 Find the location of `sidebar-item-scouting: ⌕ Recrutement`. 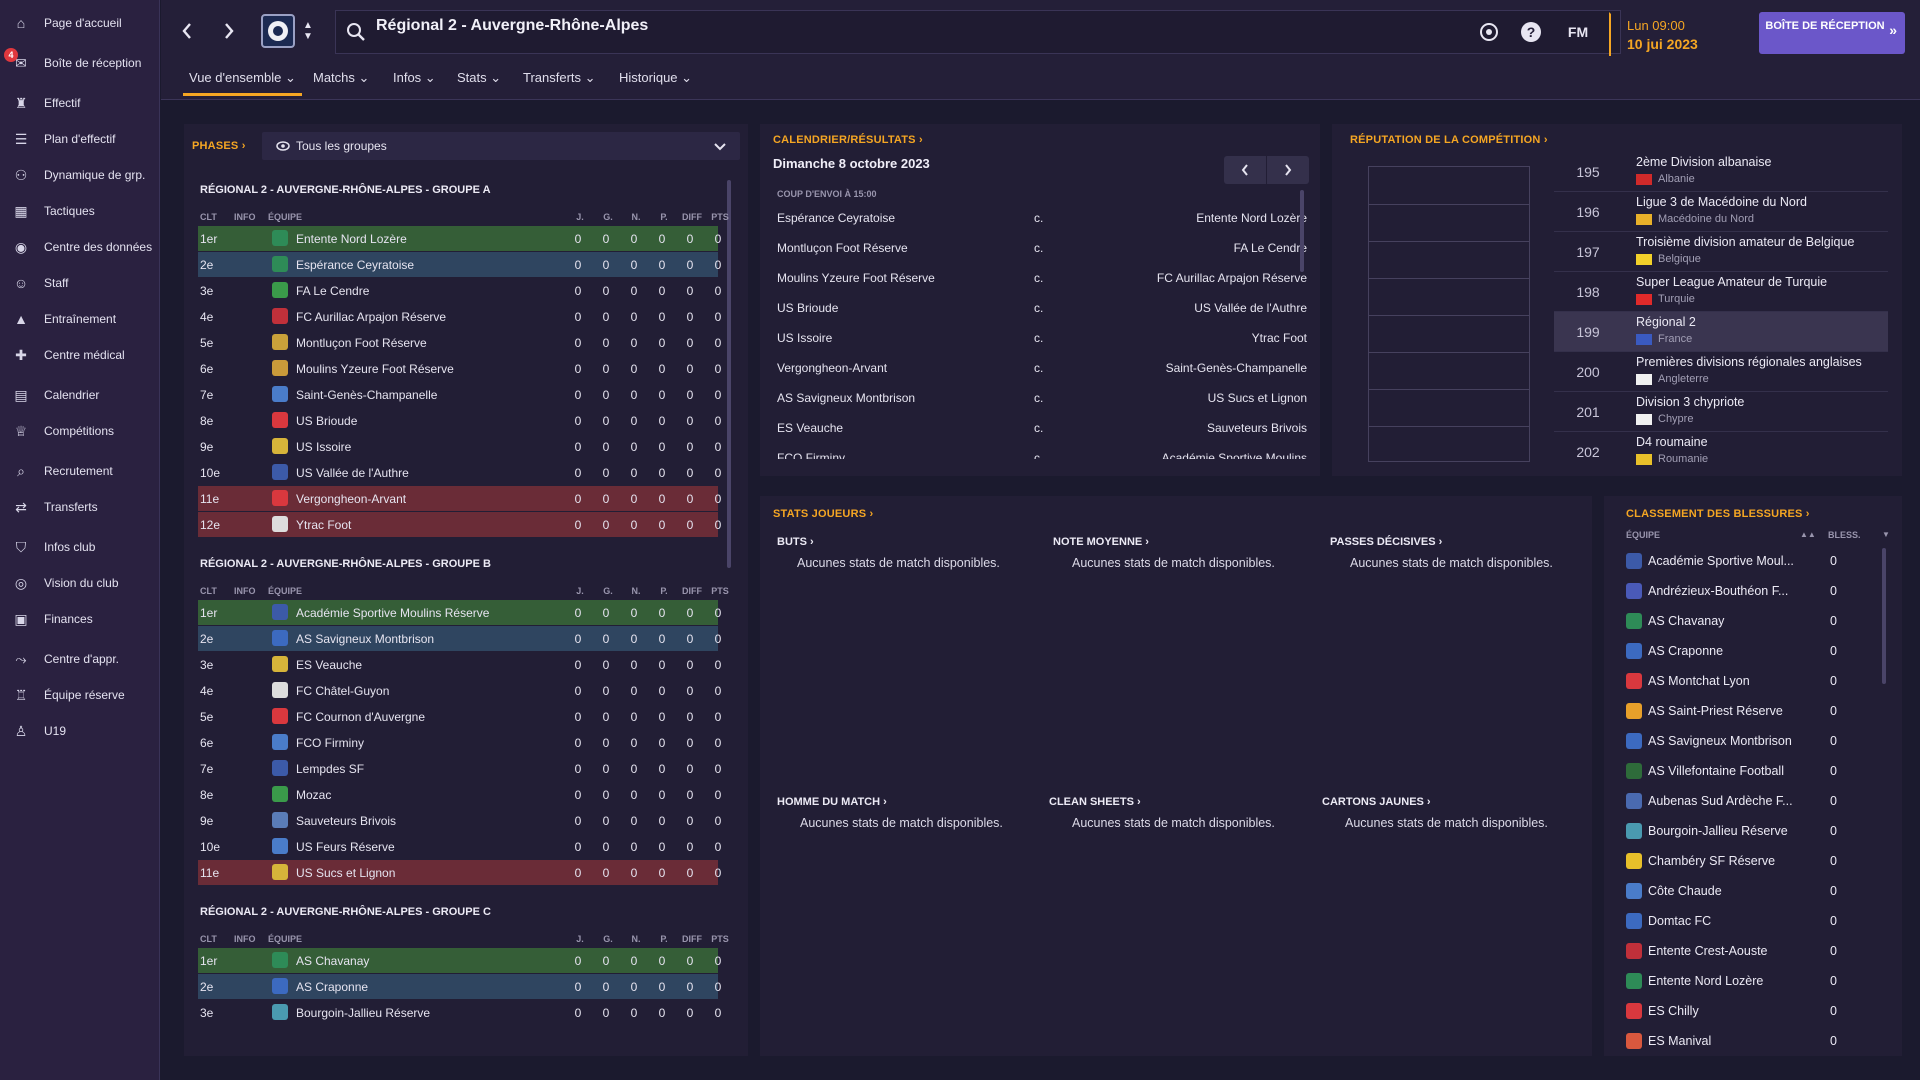

sidebar-item-scouting: ⌕ Recrutement is located at coordinates (80, 471).